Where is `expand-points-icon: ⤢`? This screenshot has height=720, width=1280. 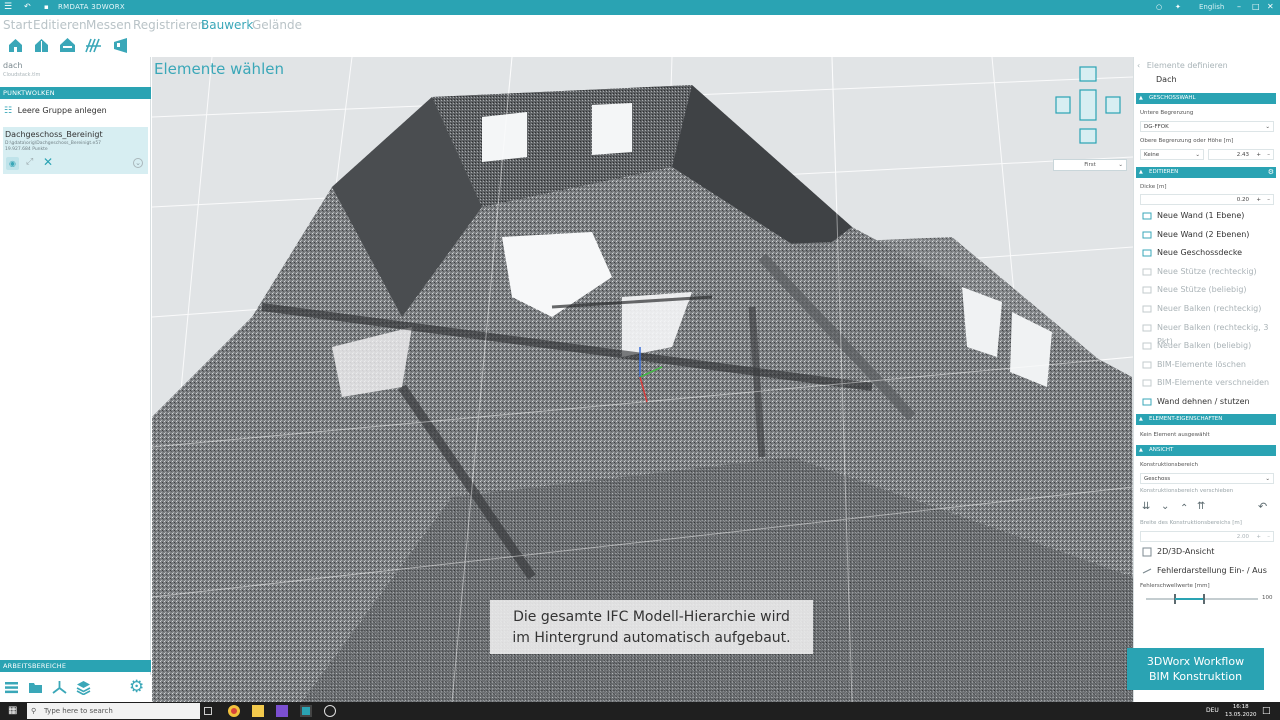
expand-points-icon: ⤢ is located at coordinates (29, 162).